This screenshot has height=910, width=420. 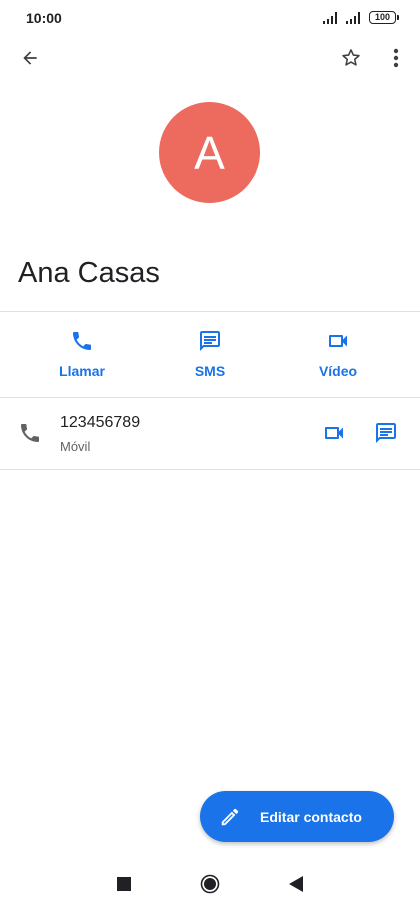 What do you see at coordinates (210, 434) in the screenshot?
I see `phone-number-row: 123456789 Móvil` at bounding box center [210, 434].